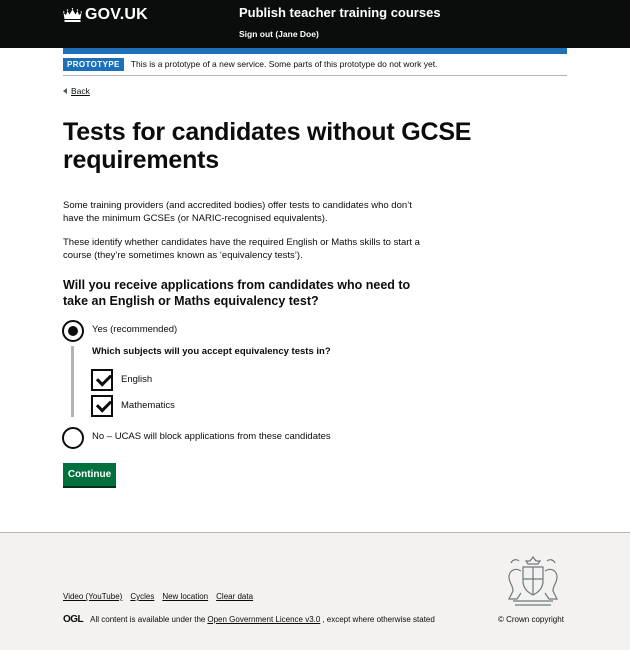  What do you see at coordinates (72, 14) in the screenshot?
I see `crown-icon` at bounding box center [72, 14].